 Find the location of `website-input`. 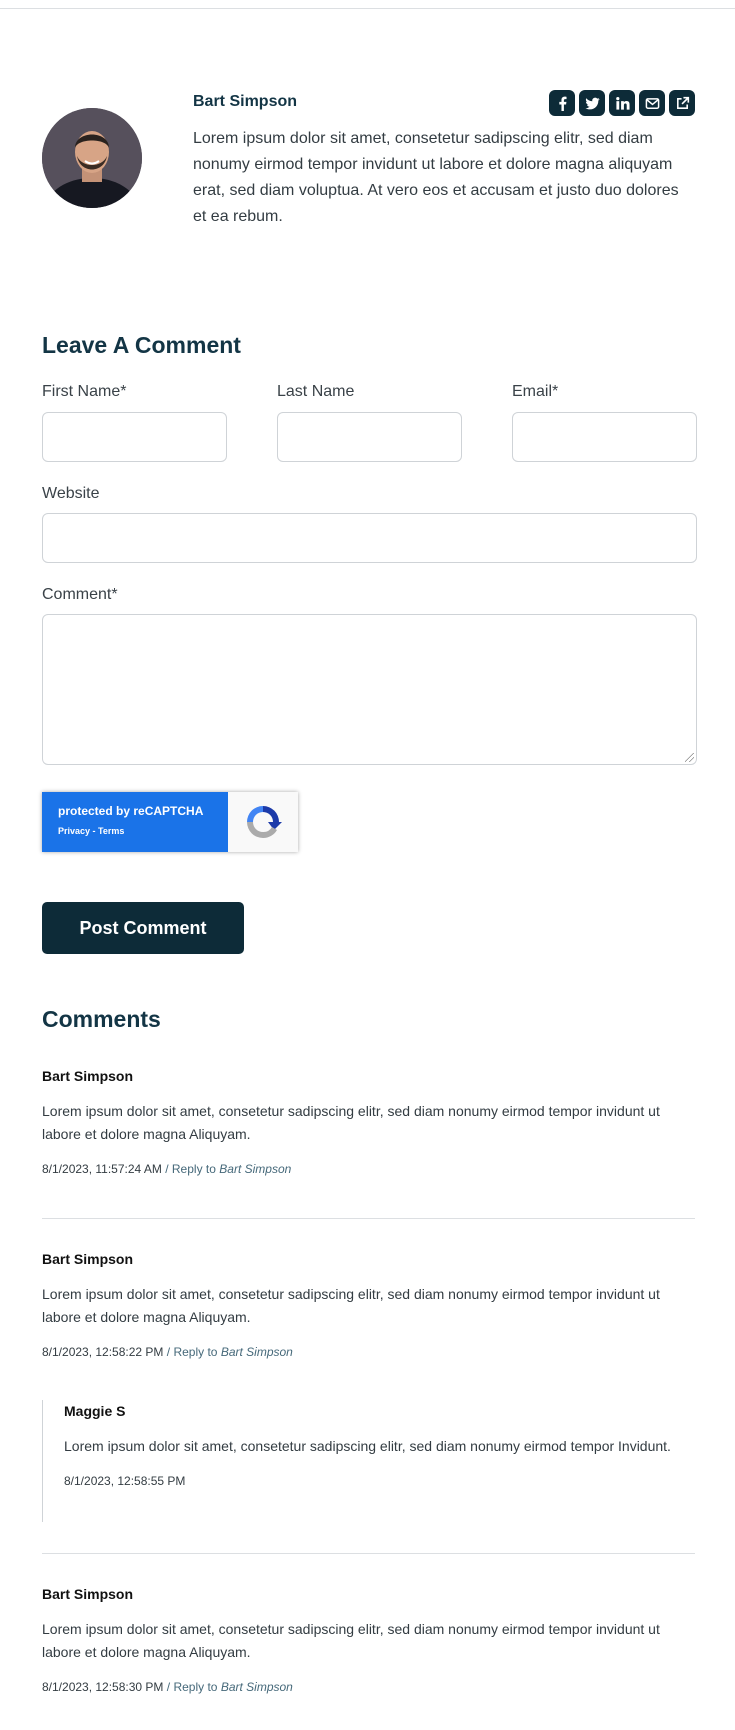

website-input is located at coordinates (369, 538).